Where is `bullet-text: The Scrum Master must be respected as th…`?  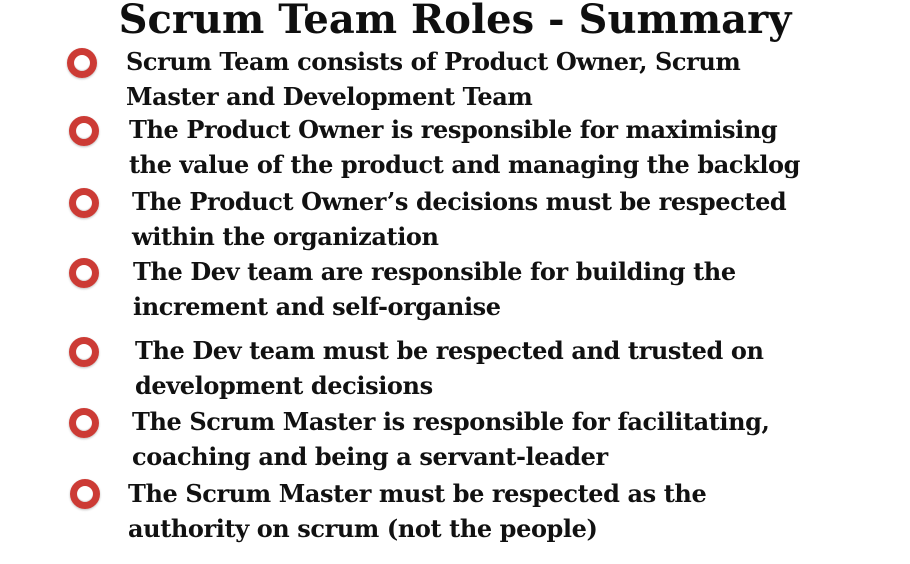 bullet-text: The Scrum Master must be respected as th… is located at coordinates (417, 511).